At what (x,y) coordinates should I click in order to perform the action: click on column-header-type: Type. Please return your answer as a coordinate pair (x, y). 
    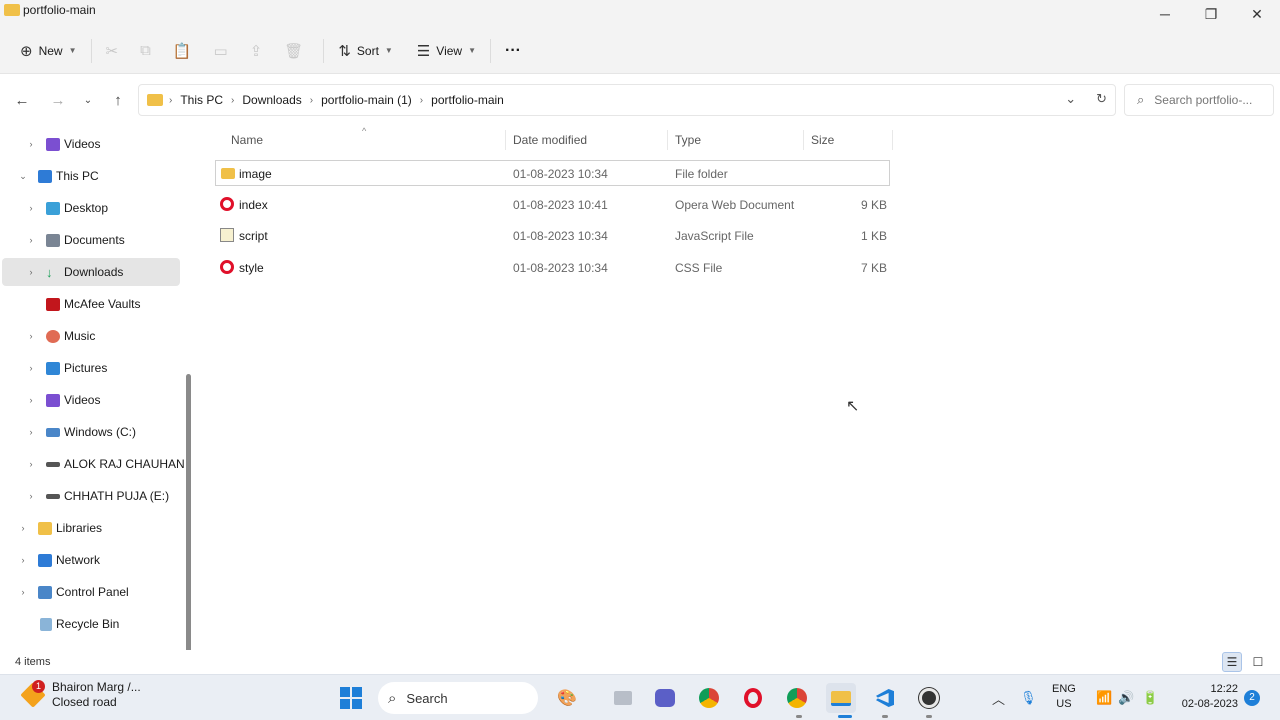
    Looking at the image, I should click on (740, 140).